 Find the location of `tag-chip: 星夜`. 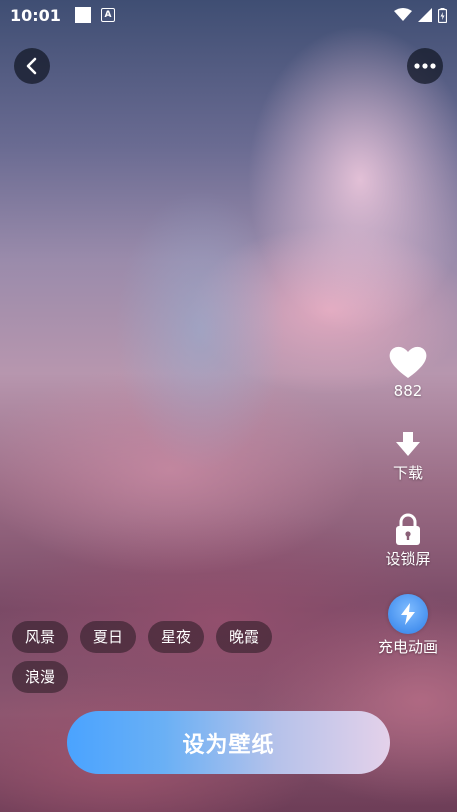

tag-chip: 星夜 is located at coordinates (176, 637).